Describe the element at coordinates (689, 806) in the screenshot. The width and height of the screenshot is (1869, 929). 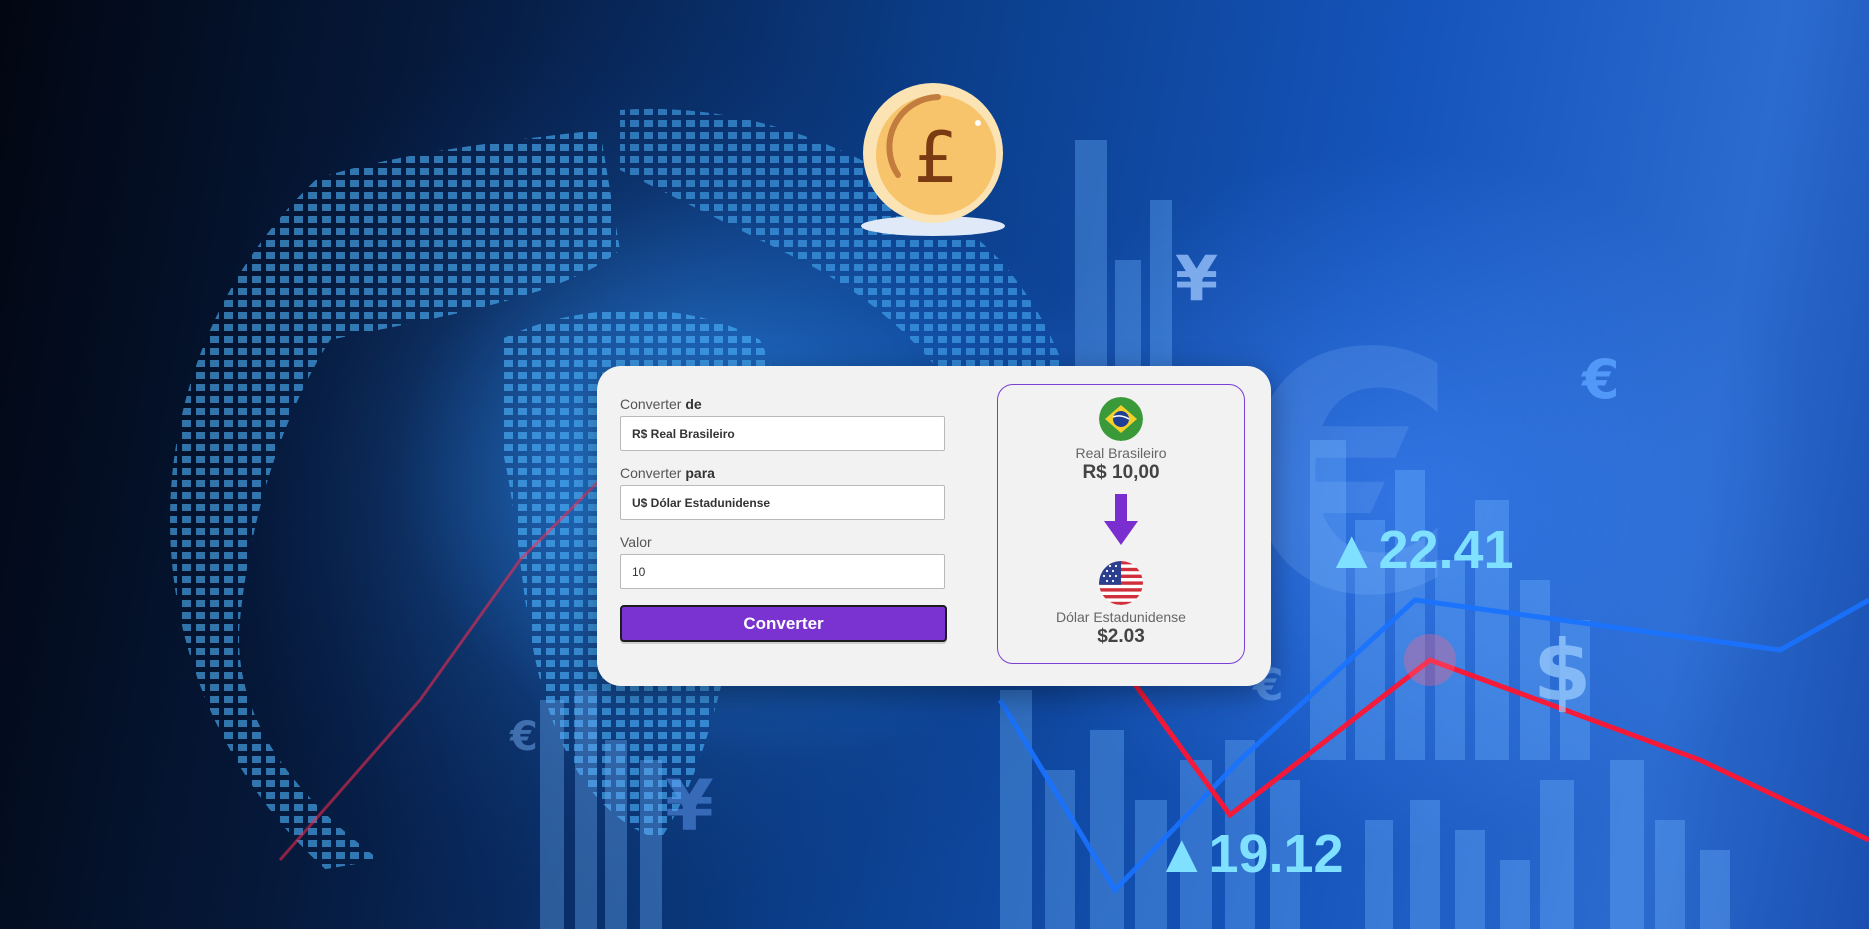
I see `yen-bottom-symbol-icon: ¥` at that location.